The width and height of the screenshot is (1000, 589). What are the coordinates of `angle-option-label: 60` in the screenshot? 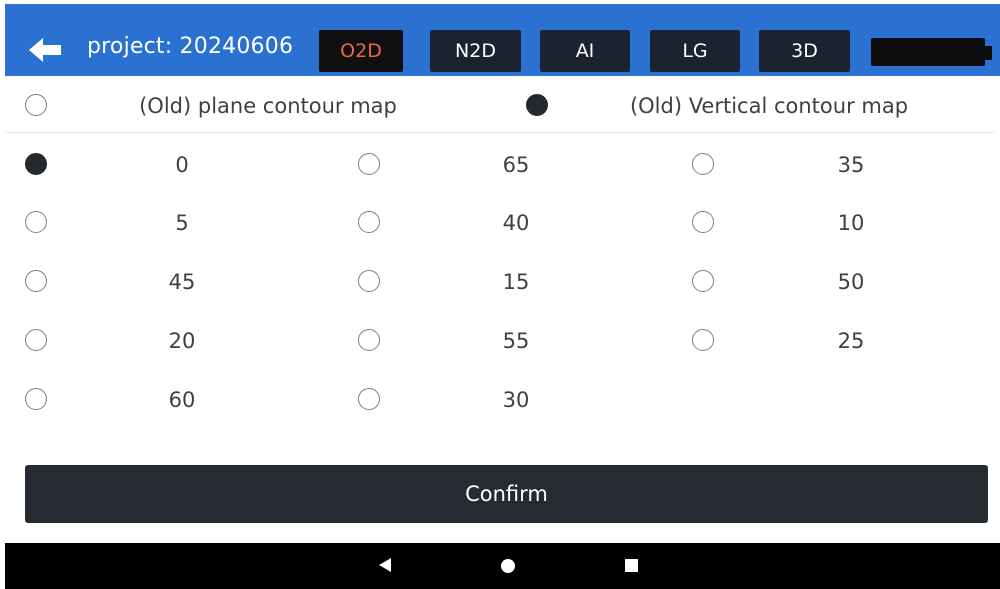 It's located at (182, 400).